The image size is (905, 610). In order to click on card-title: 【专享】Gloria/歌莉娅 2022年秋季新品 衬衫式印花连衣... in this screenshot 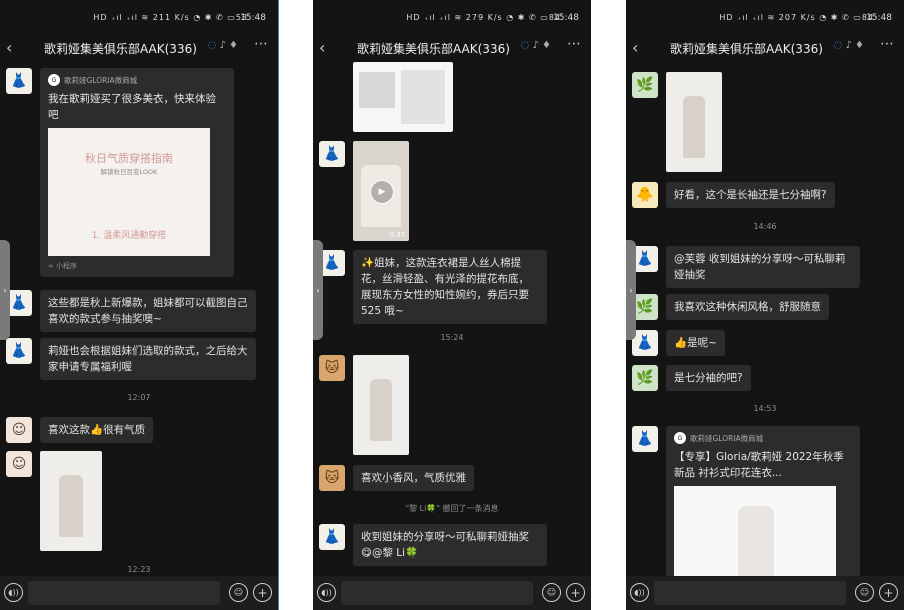, I will do `click(759, 465)`.